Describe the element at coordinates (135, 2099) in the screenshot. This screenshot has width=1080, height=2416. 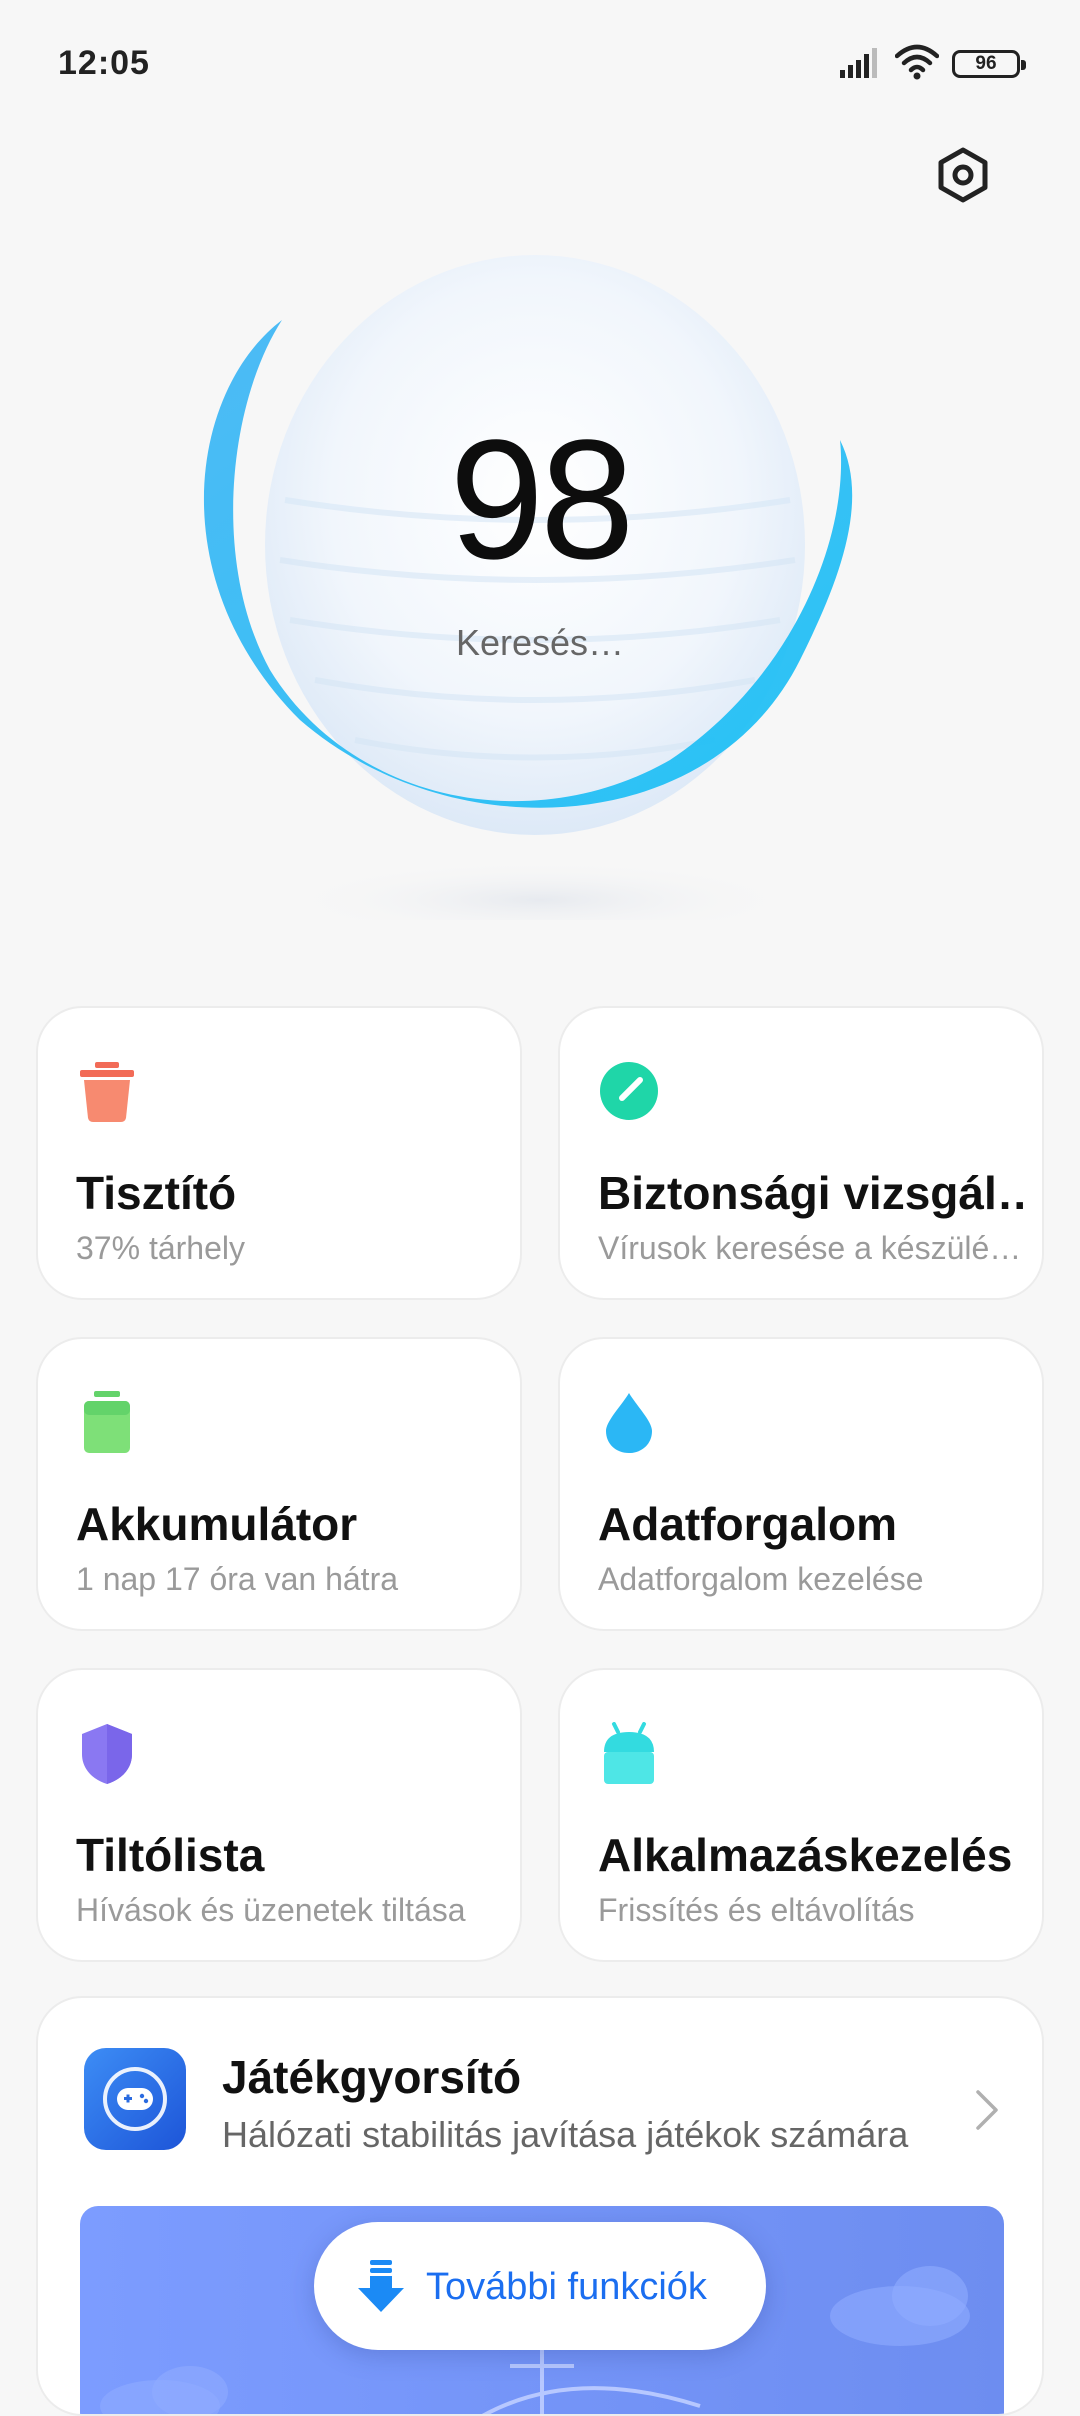
I see `gamepad-icon` at that location.